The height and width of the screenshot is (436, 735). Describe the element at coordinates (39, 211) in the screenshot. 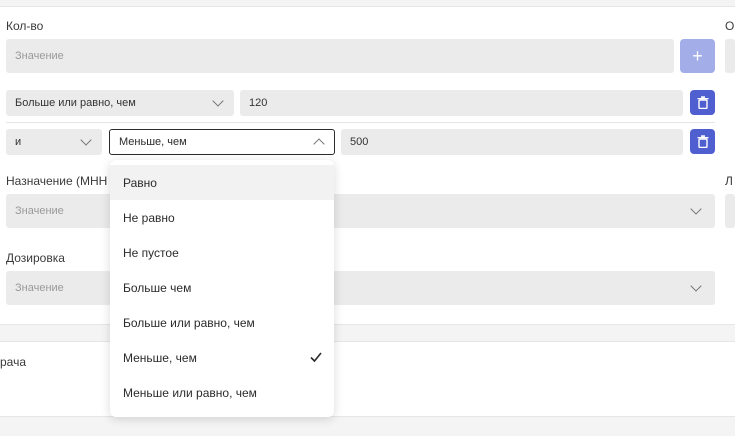

I see `purpose-placeholder: Значение` at that location.